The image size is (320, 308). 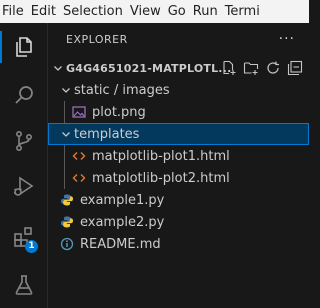 I want to click on activity-search, so click(x=23, y=95).